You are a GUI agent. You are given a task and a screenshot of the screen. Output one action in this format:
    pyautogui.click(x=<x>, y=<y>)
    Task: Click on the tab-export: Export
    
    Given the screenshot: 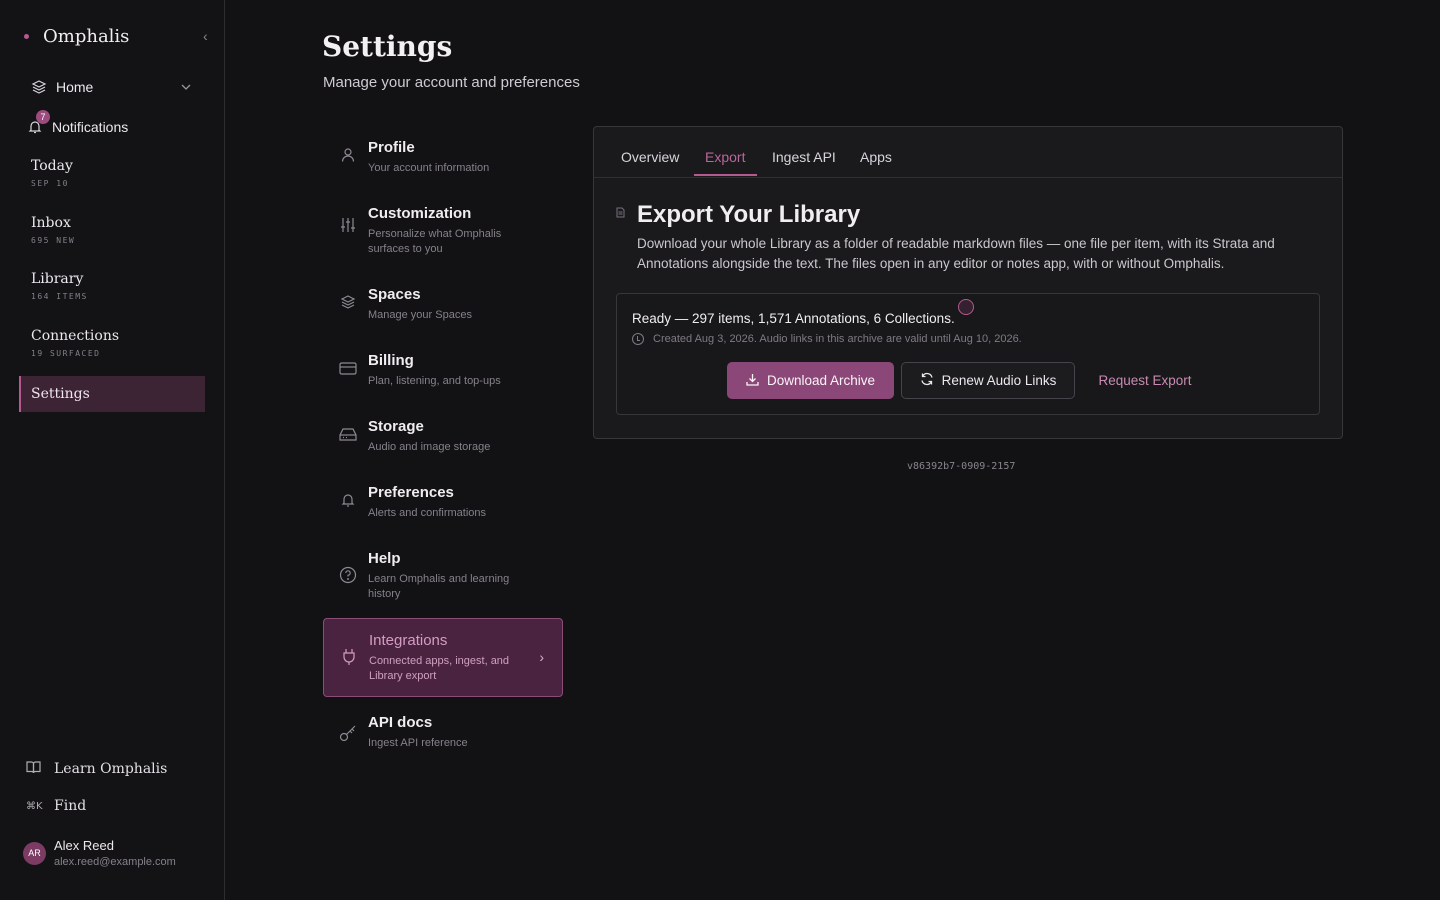 What is the action you would take?
    pyautogui.click(x=725, y=157)
    